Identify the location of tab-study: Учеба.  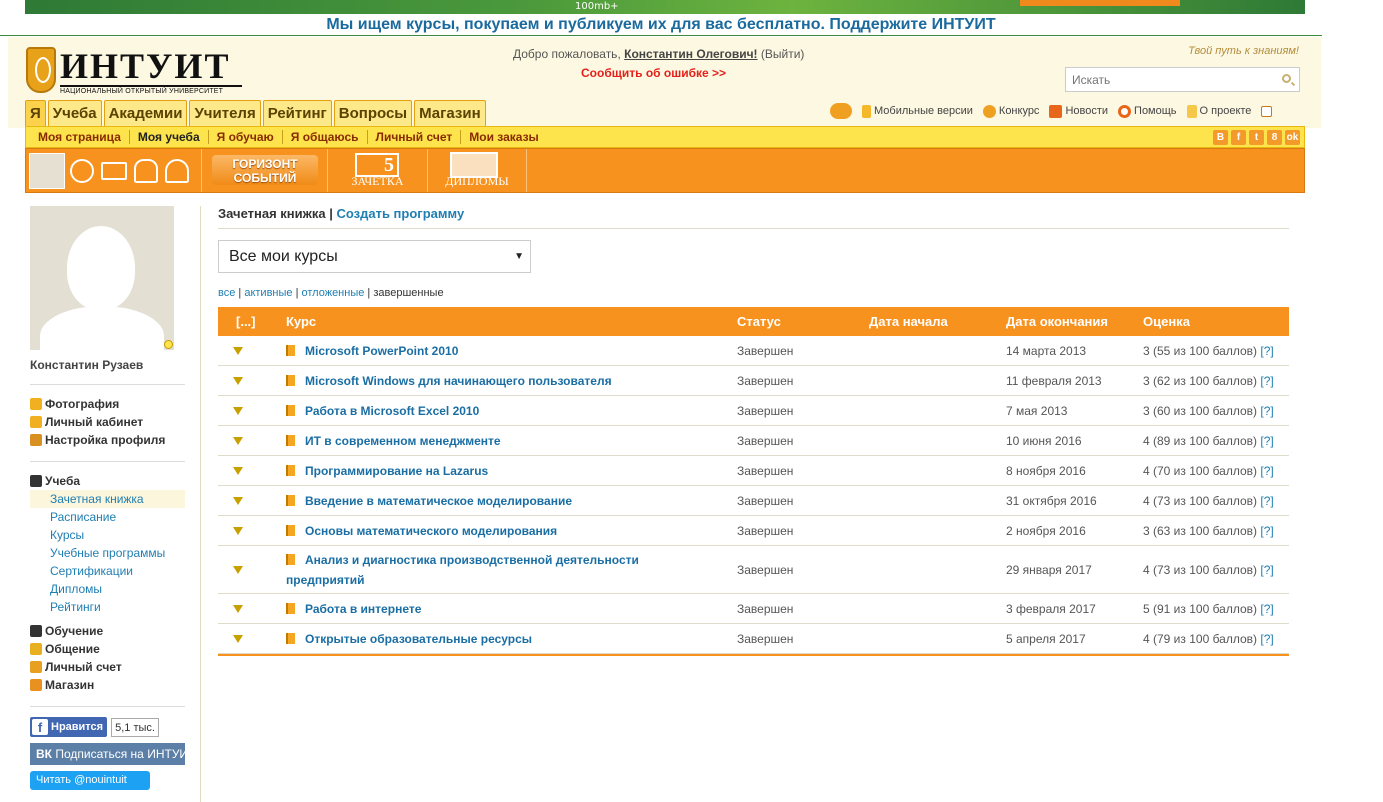
(74, 113).